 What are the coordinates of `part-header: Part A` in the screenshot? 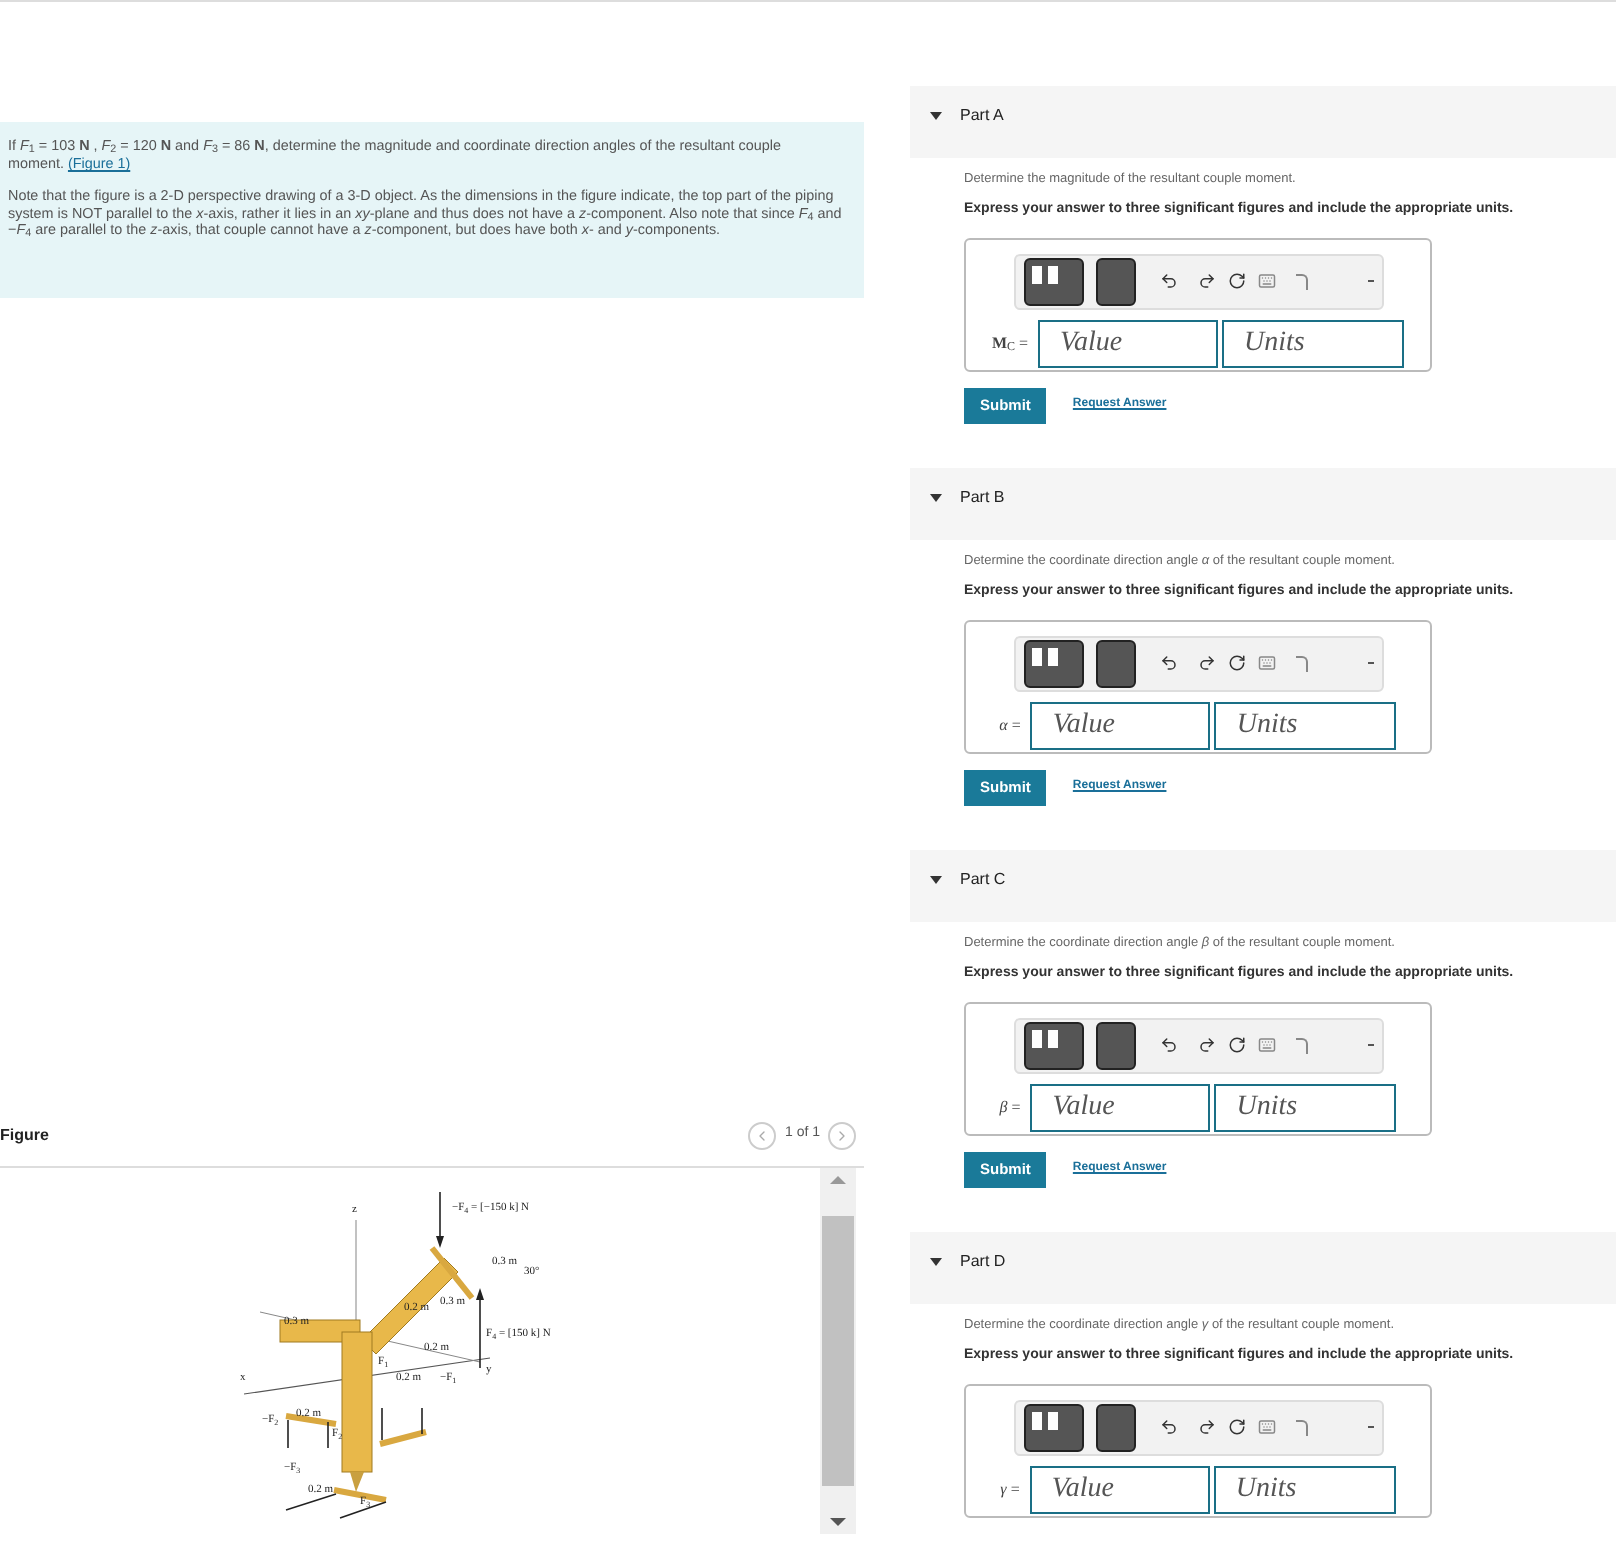 It's located at (1263, 122).